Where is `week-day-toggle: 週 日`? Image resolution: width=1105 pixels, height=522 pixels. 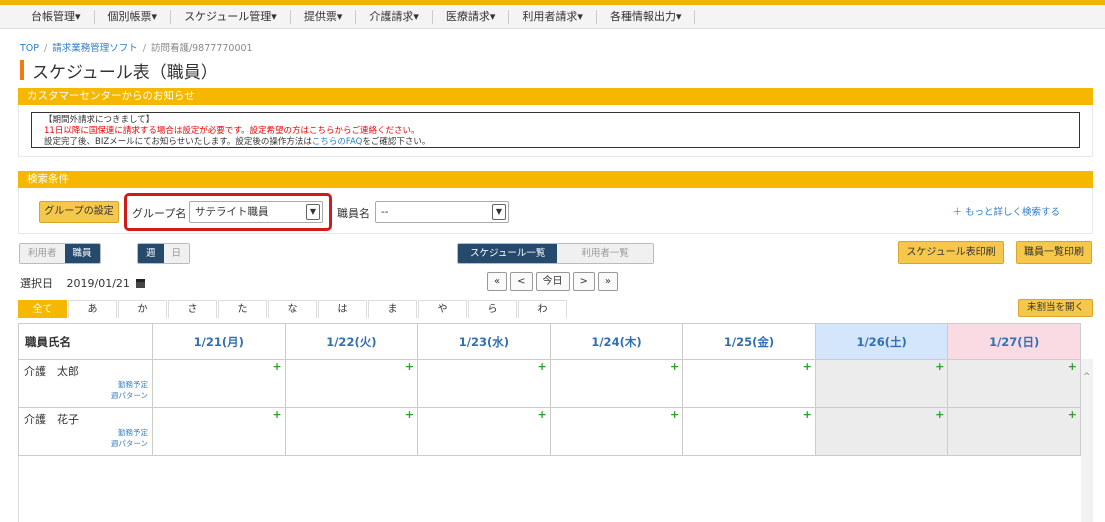 week-day-toggle: 週 日 is located at coordinates (164, 253).